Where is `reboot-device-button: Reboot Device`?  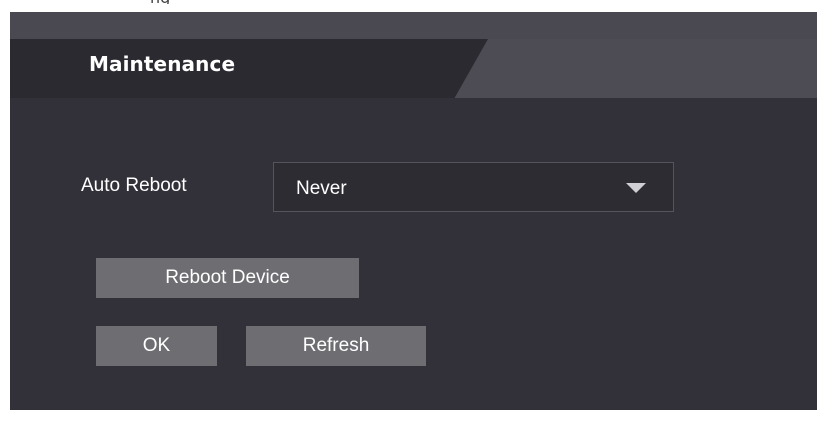
reboot-device-button: Reboot Device is located at coordinates (227, 278).